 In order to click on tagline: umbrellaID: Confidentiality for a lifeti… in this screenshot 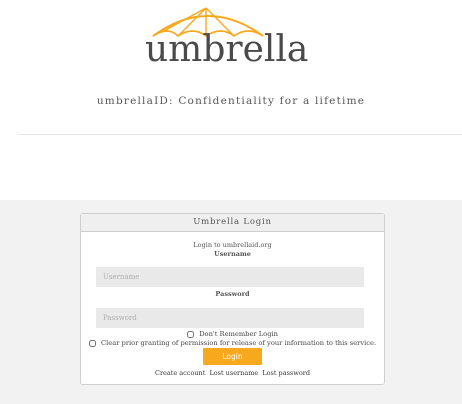, I will do `click(231, 101)`.